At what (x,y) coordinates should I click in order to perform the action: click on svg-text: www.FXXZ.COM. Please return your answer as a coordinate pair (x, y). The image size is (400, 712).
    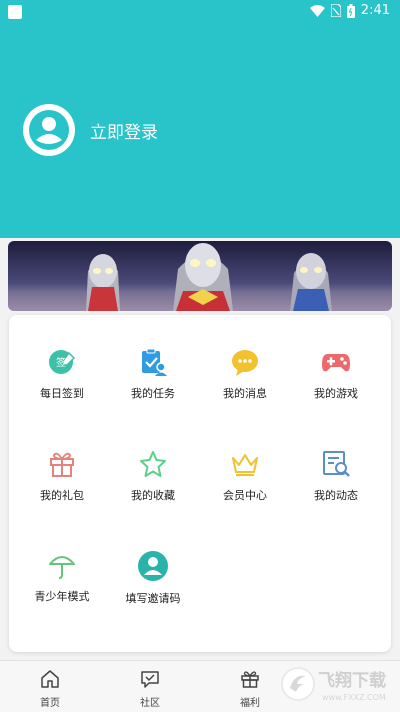
    Looking at the image, I should click on (354, 697).